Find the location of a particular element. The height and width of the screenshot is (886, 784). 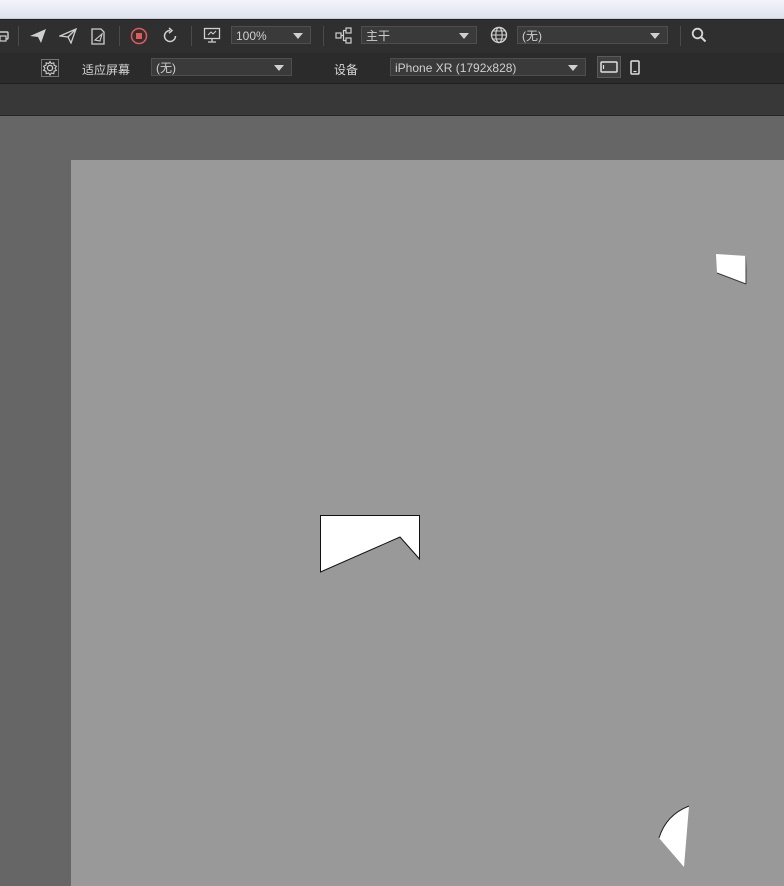

language-select: (无) is located at coordinates (592, 35).